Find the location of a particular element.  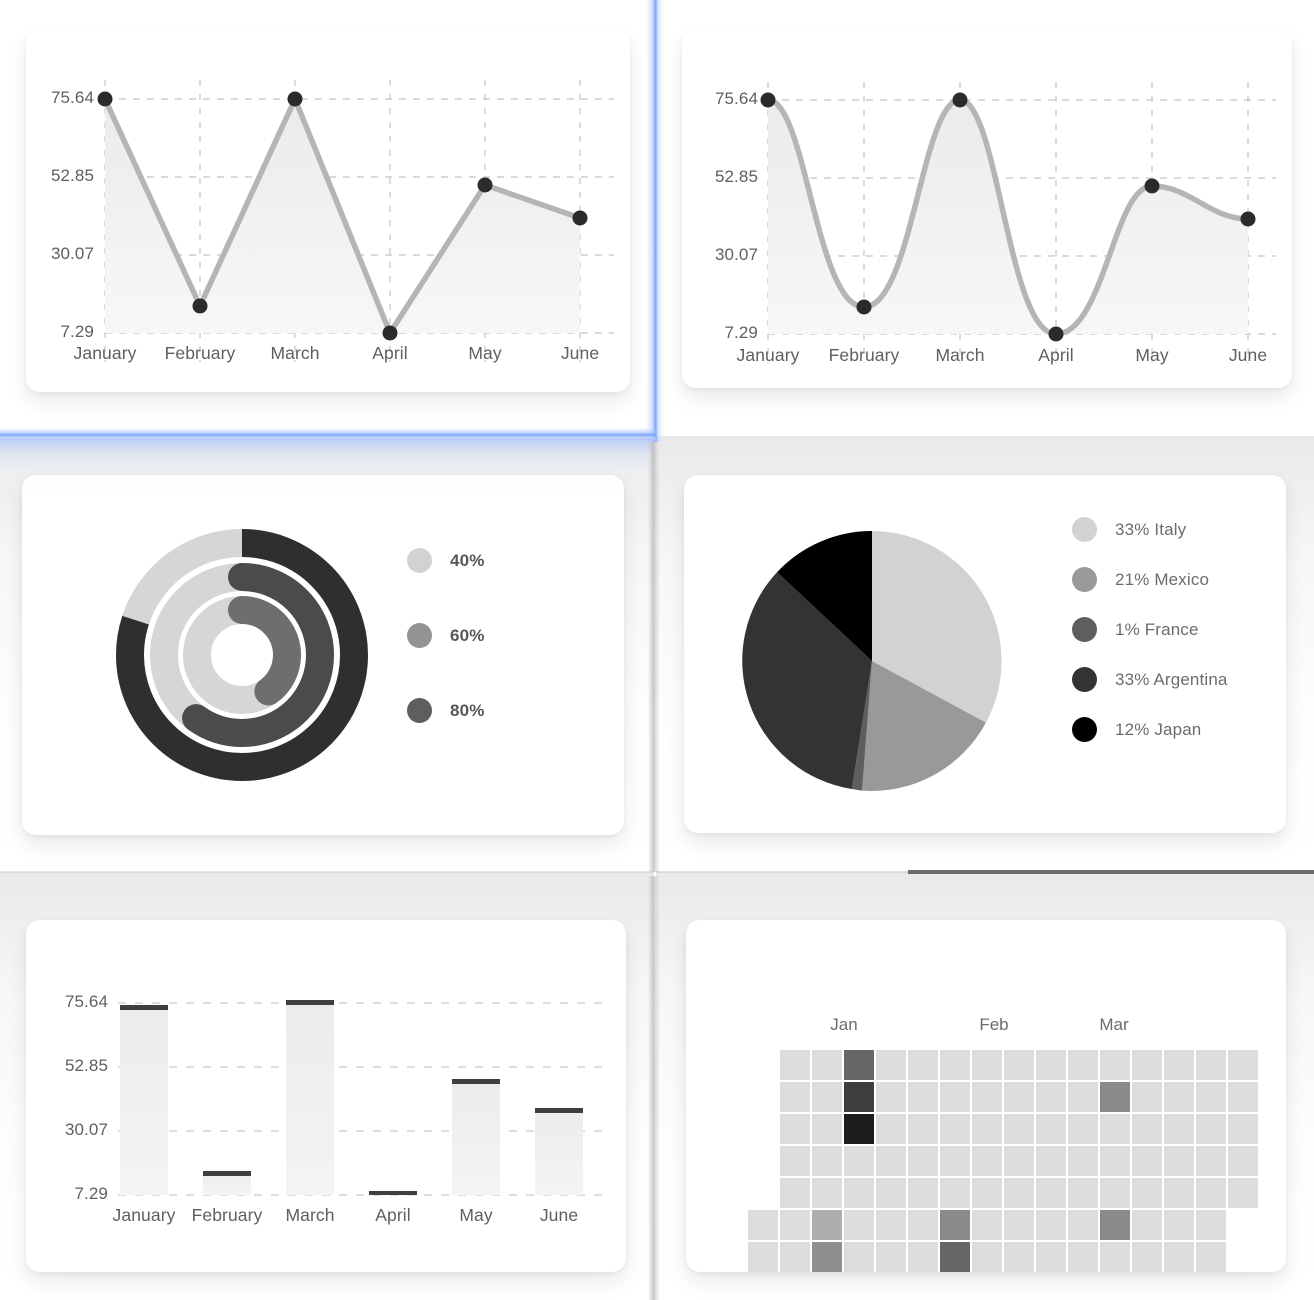

line-ytick-0: 75.64 is located at coordinates (72, 97).